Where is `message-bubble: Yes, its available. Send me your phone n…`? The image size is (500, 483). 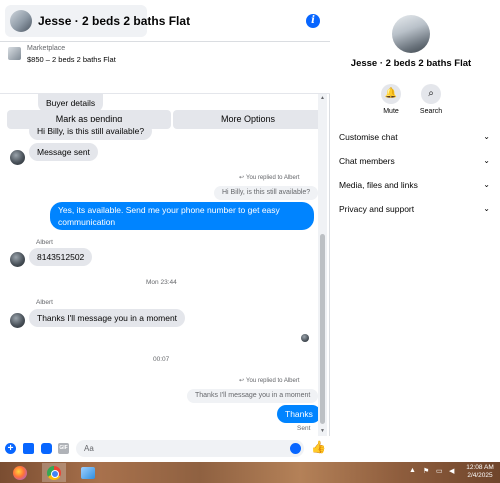 message-bubble: Yes, its available. Send me your phone n… is located at coordinates (182, 216).